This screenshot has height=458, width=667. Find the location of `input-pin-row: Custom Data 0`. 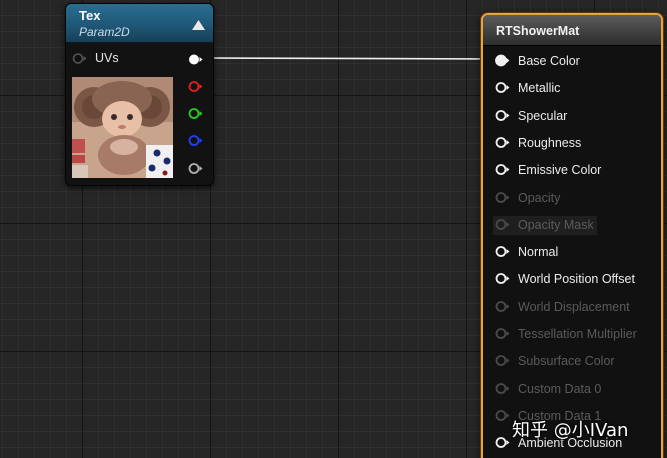

input-pin-row: Custom Data 0 is located at coordinates (575, 390).